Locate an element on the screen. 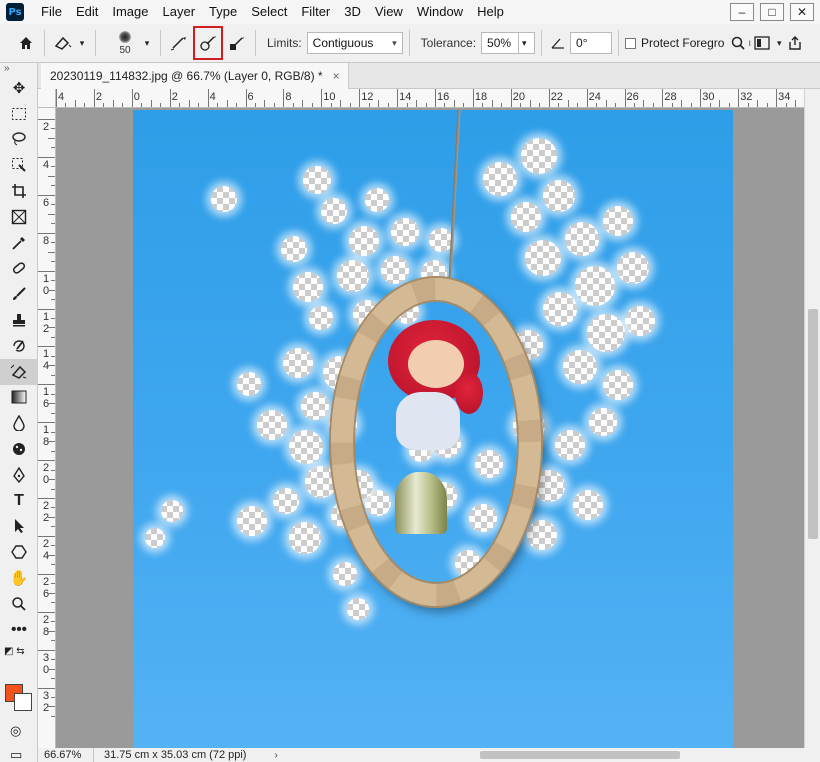  horizontal-scrollbar is located at coordinates (612, 755).